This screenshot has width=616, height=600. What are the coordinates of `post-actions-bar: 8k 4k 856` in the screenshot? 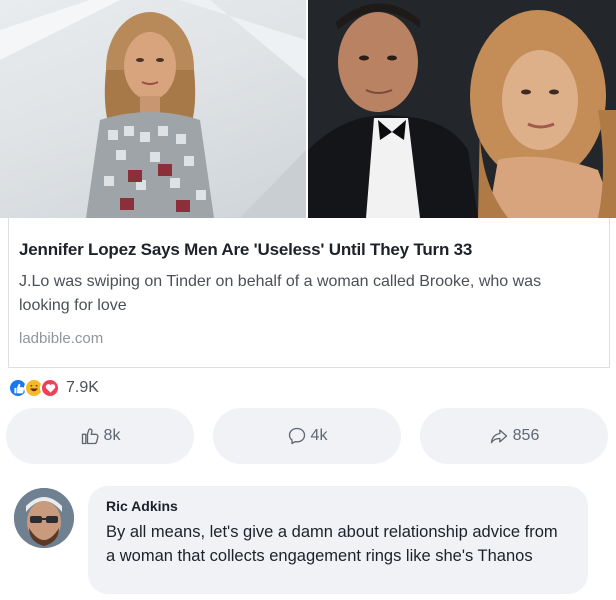 It's located at (308, 436).